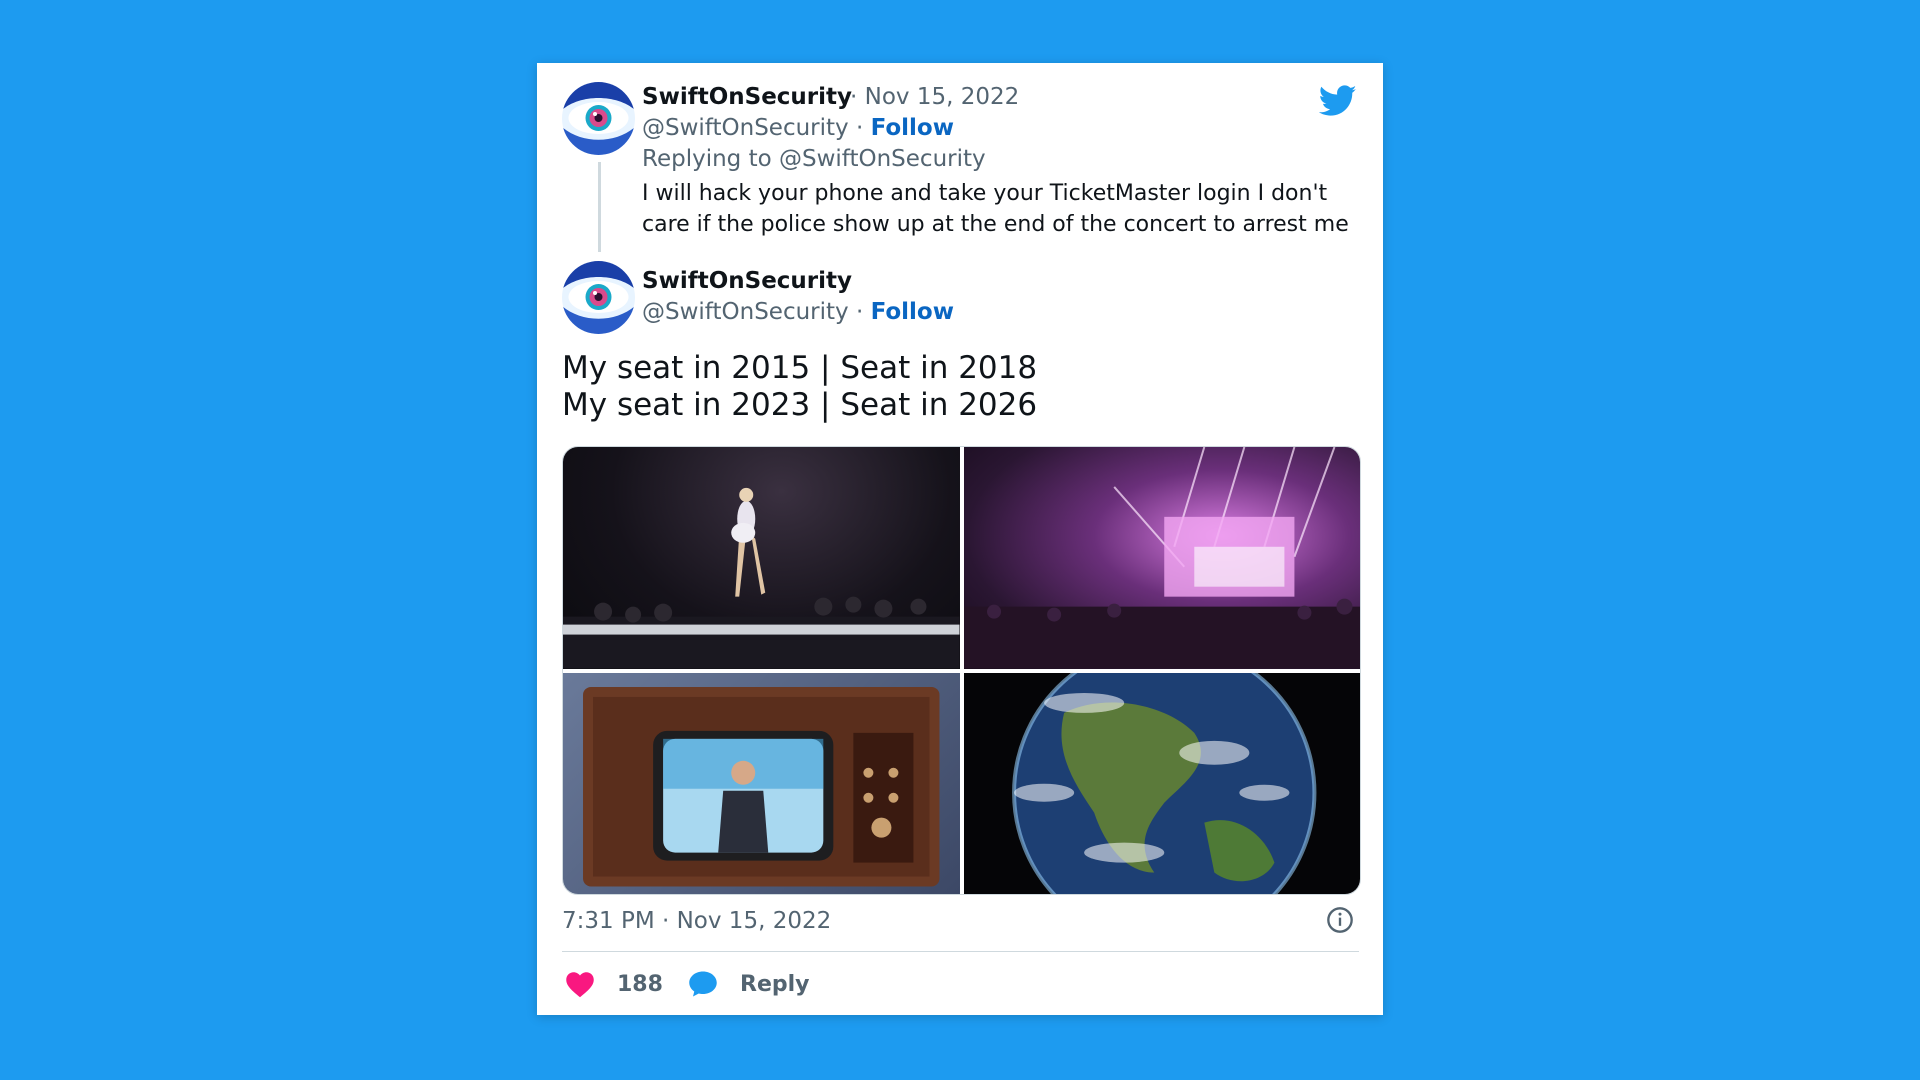 This screenshot has width=1920, height=1080. I want to click on tweet-line: My seat in 2023 | Seat in 2026, so click(800, 405).